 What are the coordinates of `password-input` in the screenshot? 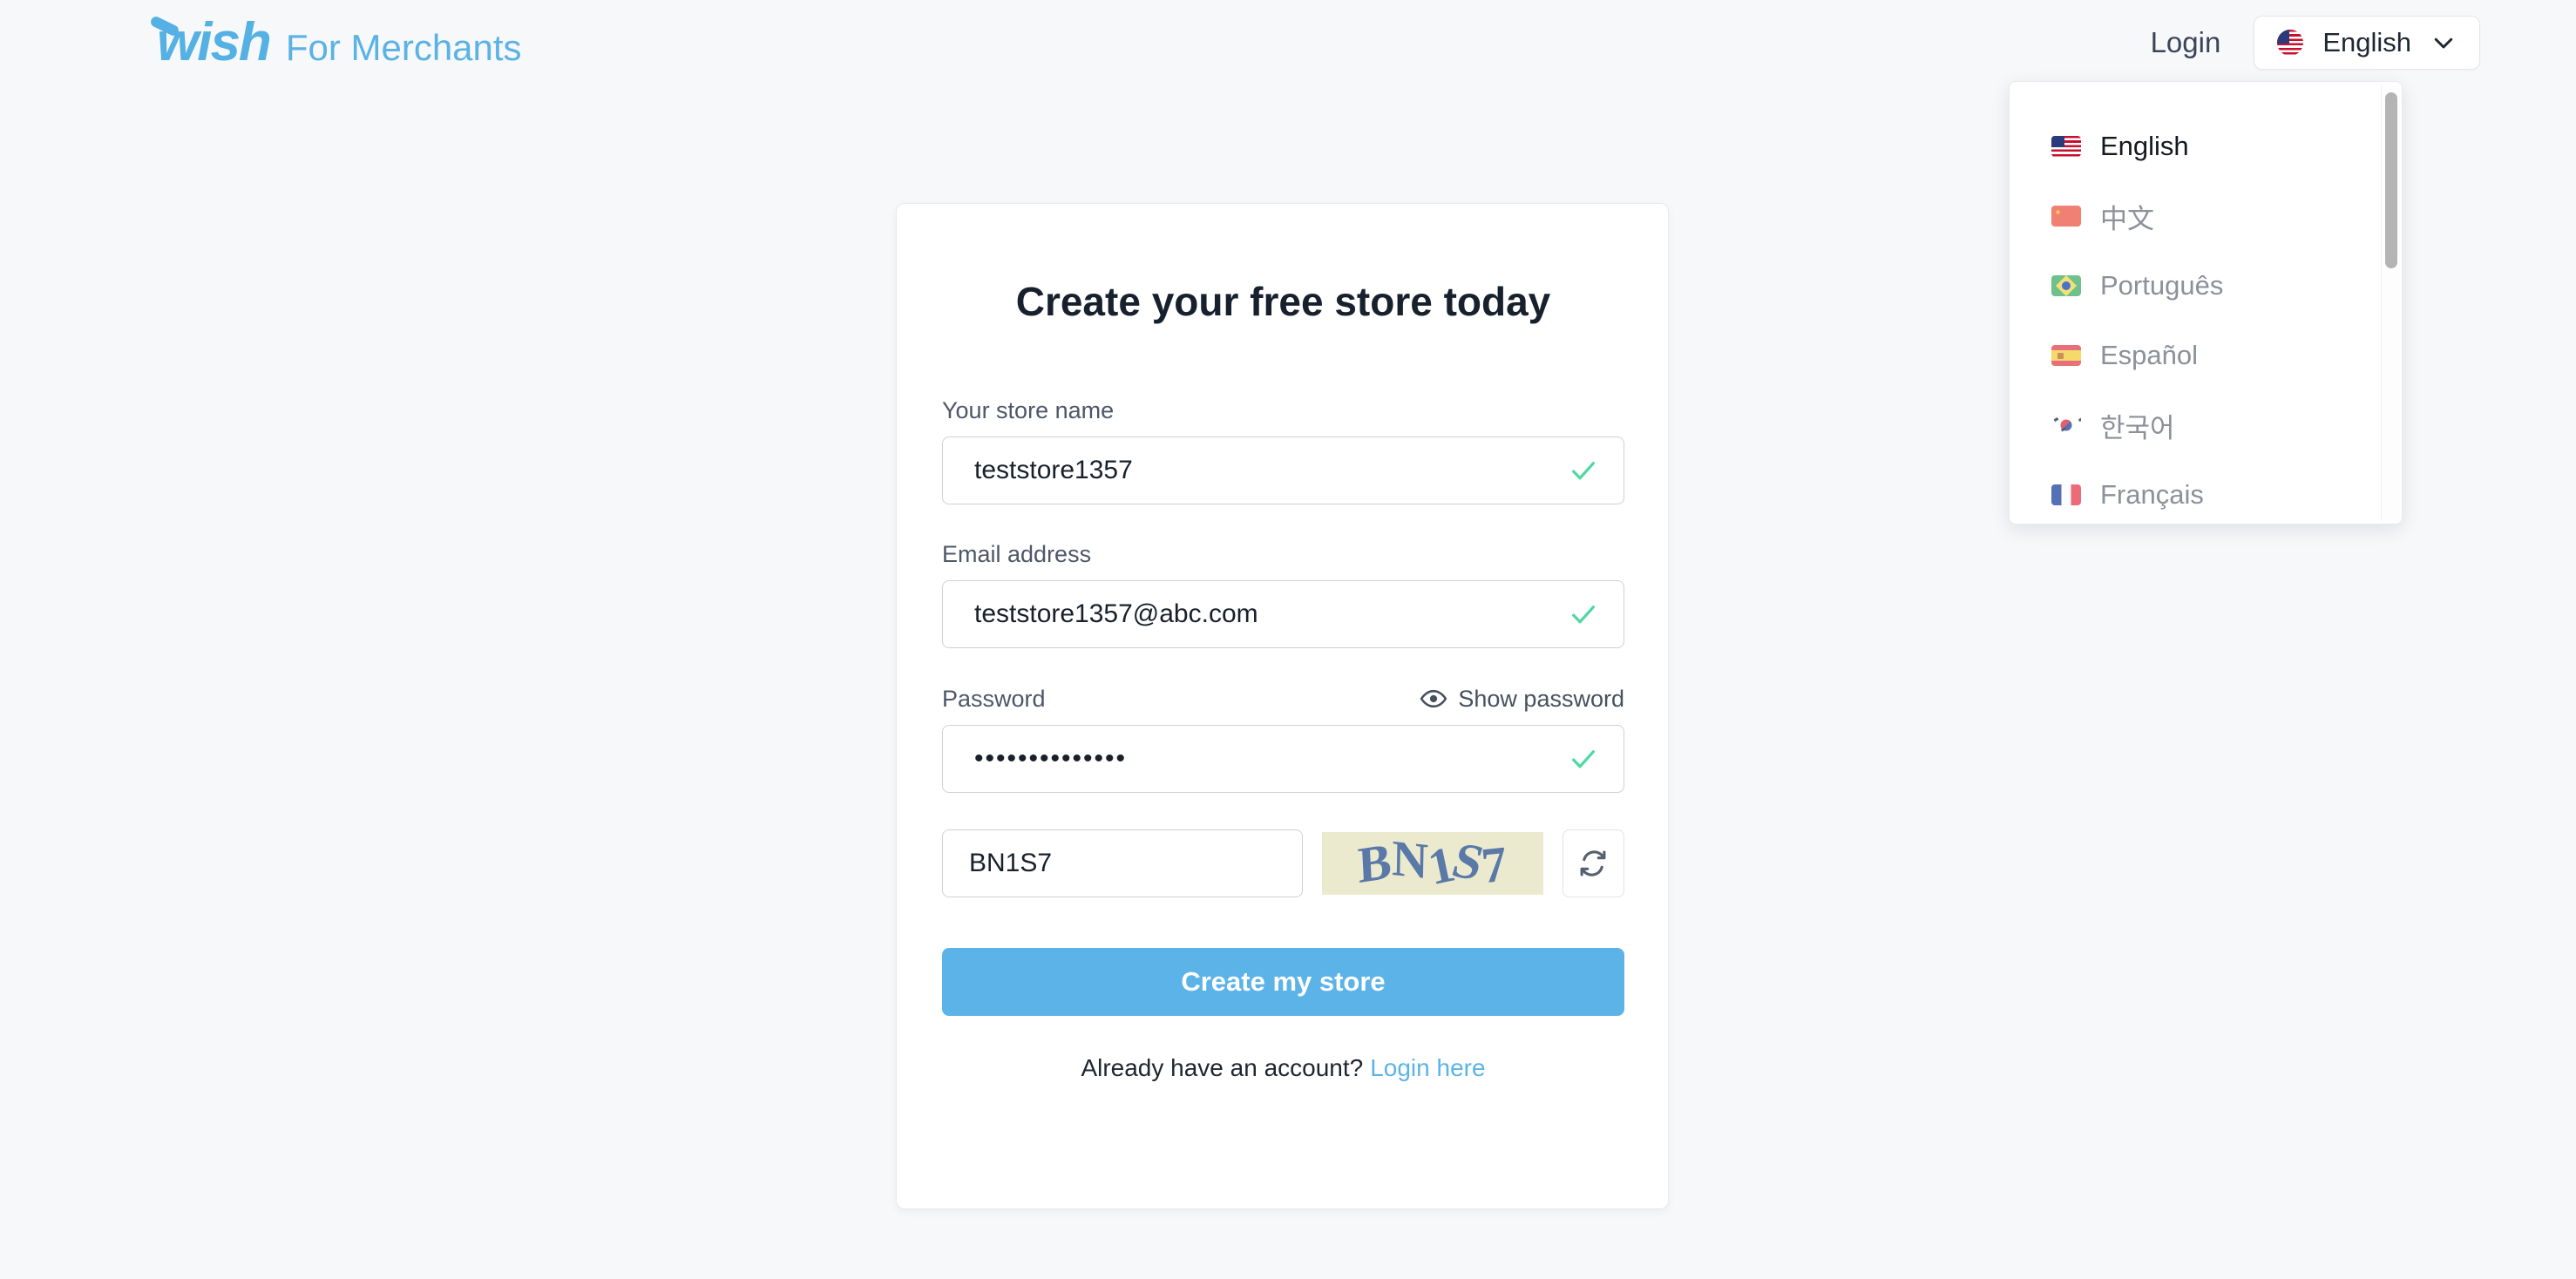 It's located at (1283, 759).